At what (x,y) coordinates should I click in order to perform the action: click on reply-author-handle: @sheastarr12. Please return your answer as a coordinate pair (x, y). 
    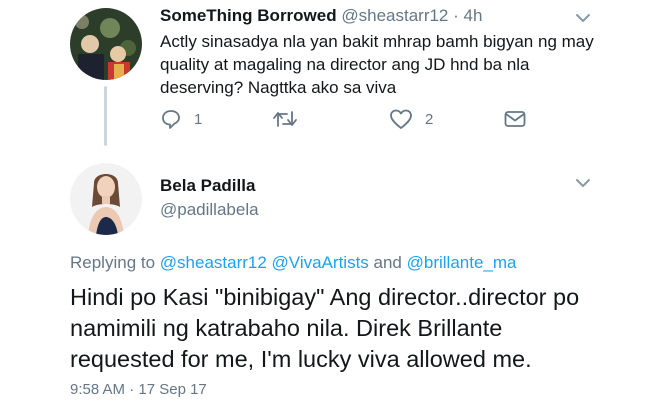
    Looking at the image, I should click on (394, 15).